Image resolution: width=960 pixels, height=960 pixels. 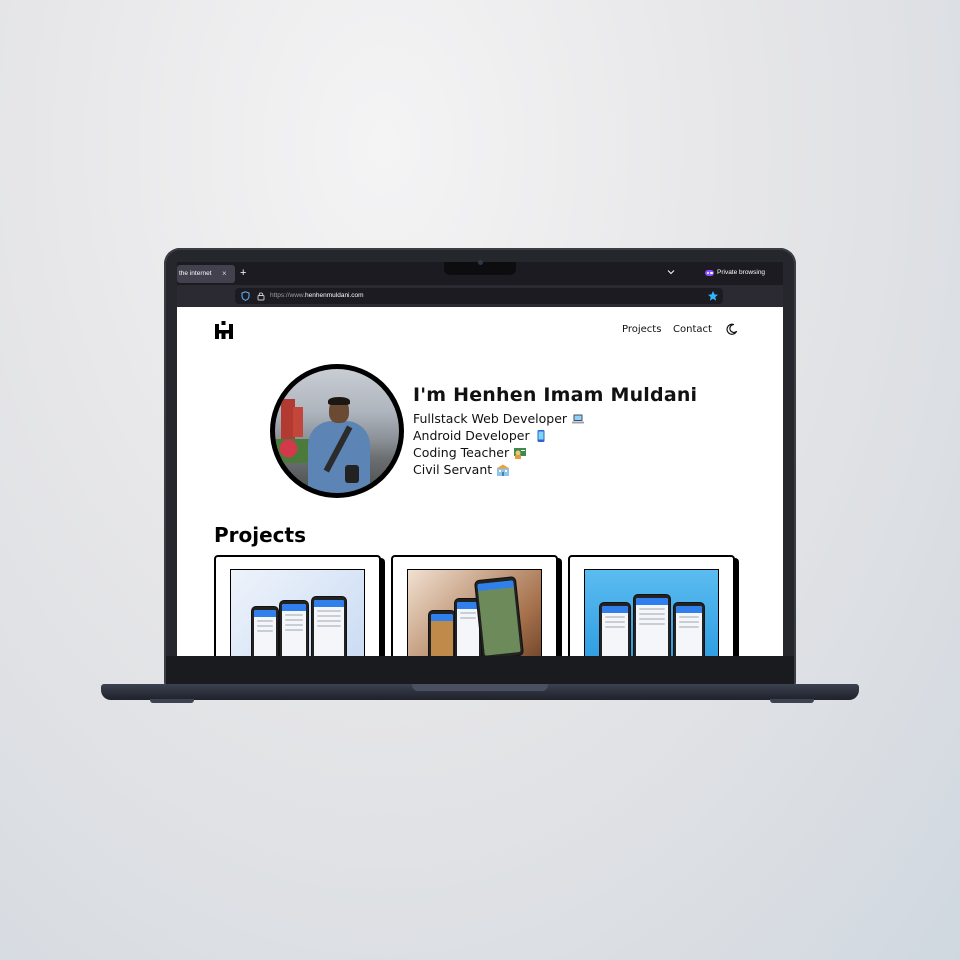 I want to click on hero-name: I'm Henhen Imam Muldani, so click(x=555, y=395).